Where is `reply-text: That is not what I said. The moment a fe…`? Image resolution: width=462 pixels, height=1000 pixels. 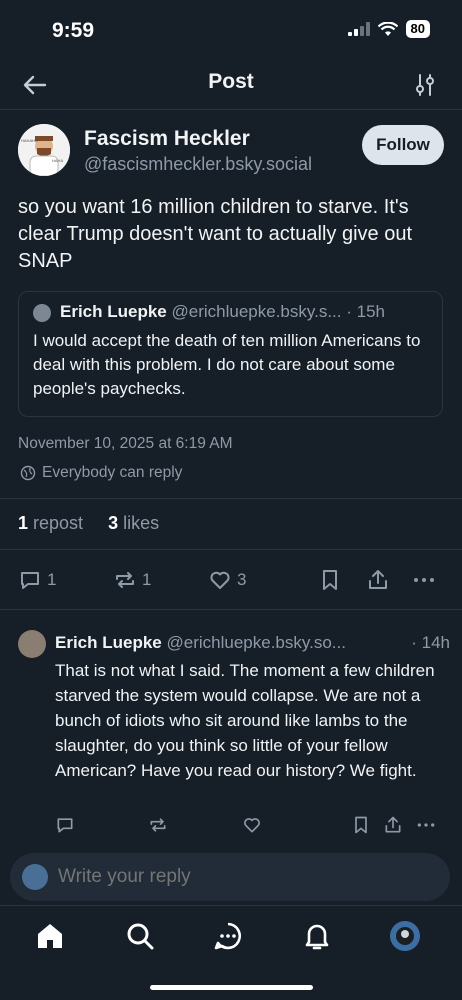
reply-text: That is not what I said. The moment a fe… is located at coordinates (245, 720).